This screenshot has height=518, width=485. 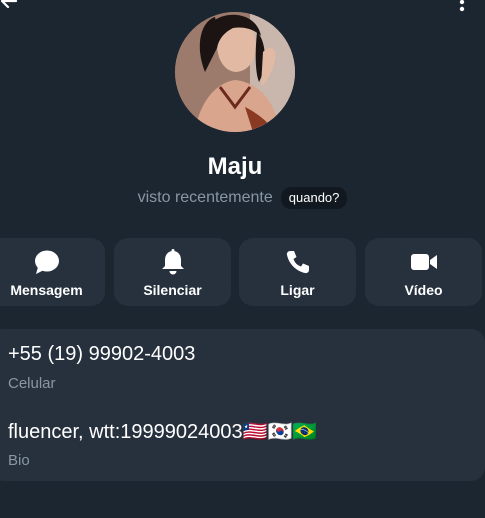 What do you see at coordinates (19, 460) in the screenshot?
I see `bio-label: Bio` at bounding box center [19, 460].